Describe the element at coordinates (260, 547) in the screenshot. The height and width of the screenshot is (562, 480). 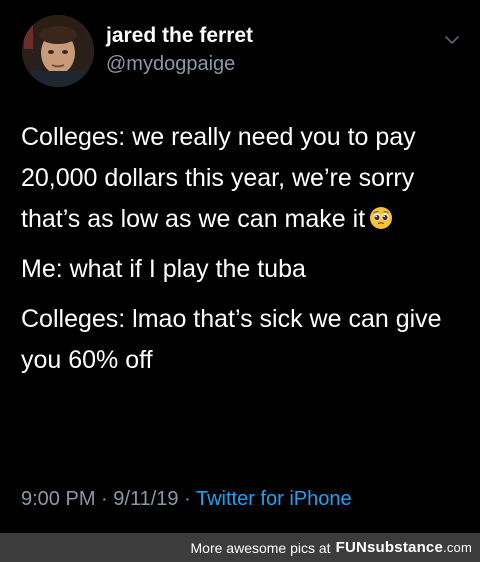
I see `footer-text: More awesome pics at` at that location.